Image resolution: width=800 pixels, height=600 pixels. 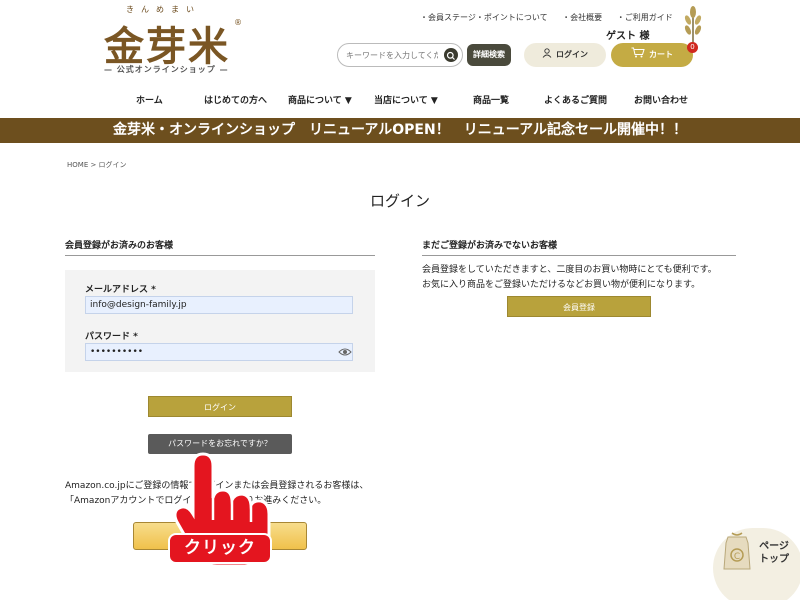 What do you see at coordinates (238, 22) in the screenshot?
I see `registered-mark: ®` at bounding box center [238, 22].